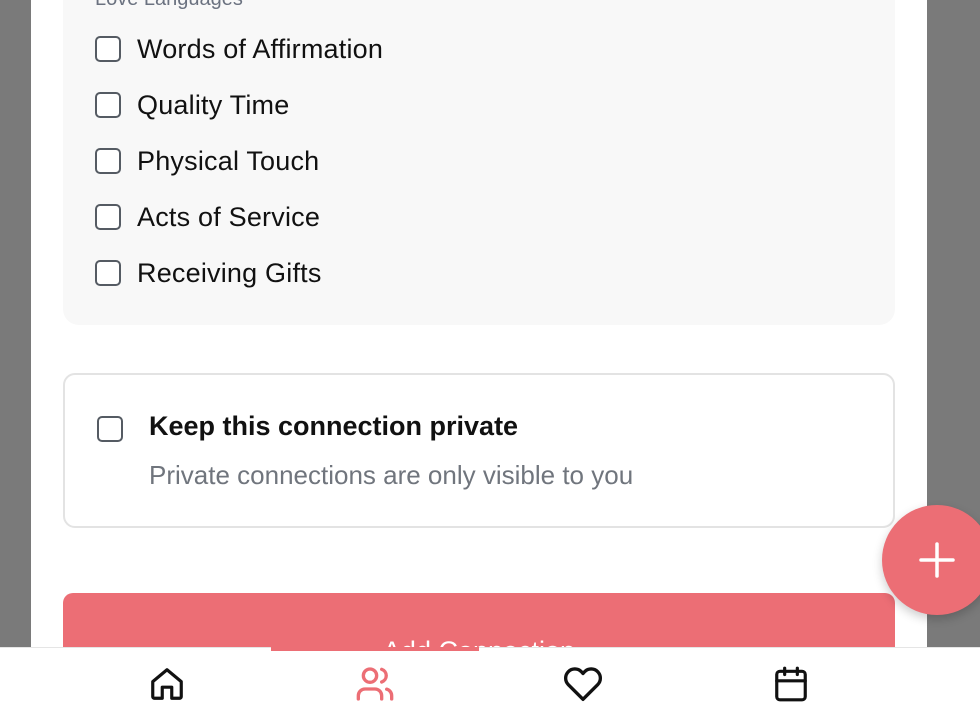 This screenshot has height=718, width=980. I want to click on home-icon, so click(167, 683).